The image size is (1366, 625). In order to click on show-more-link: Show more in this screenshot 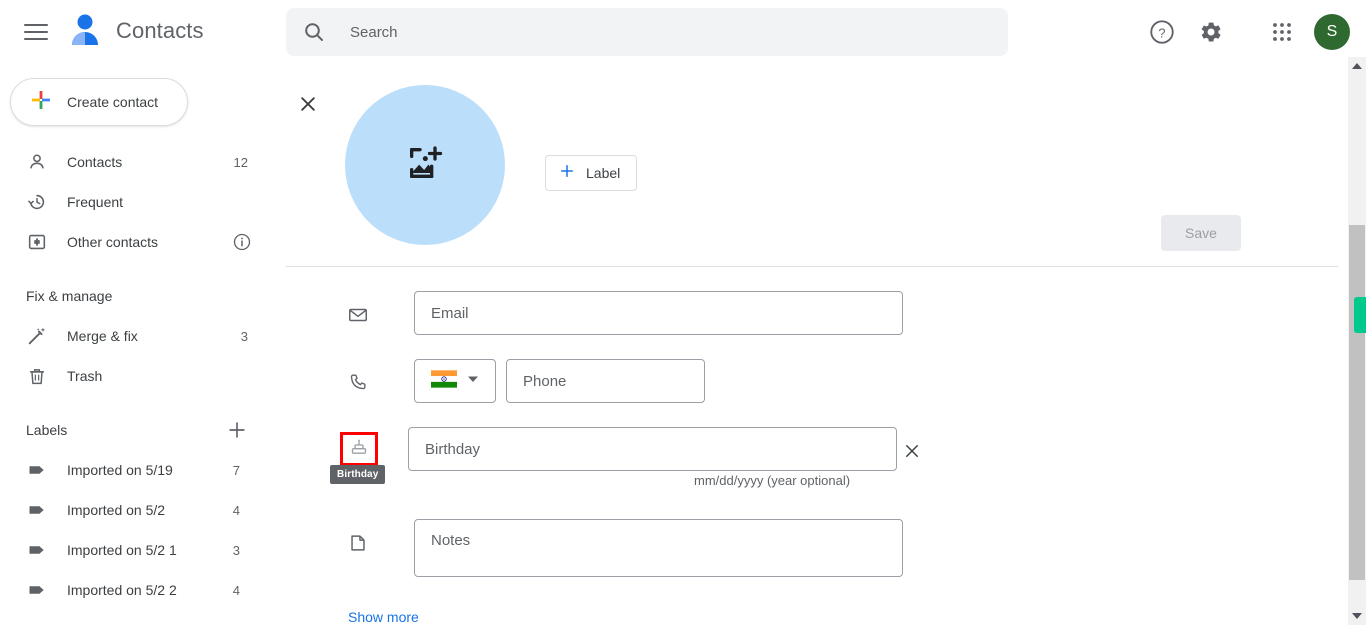, I will do `click(383, 617)`.